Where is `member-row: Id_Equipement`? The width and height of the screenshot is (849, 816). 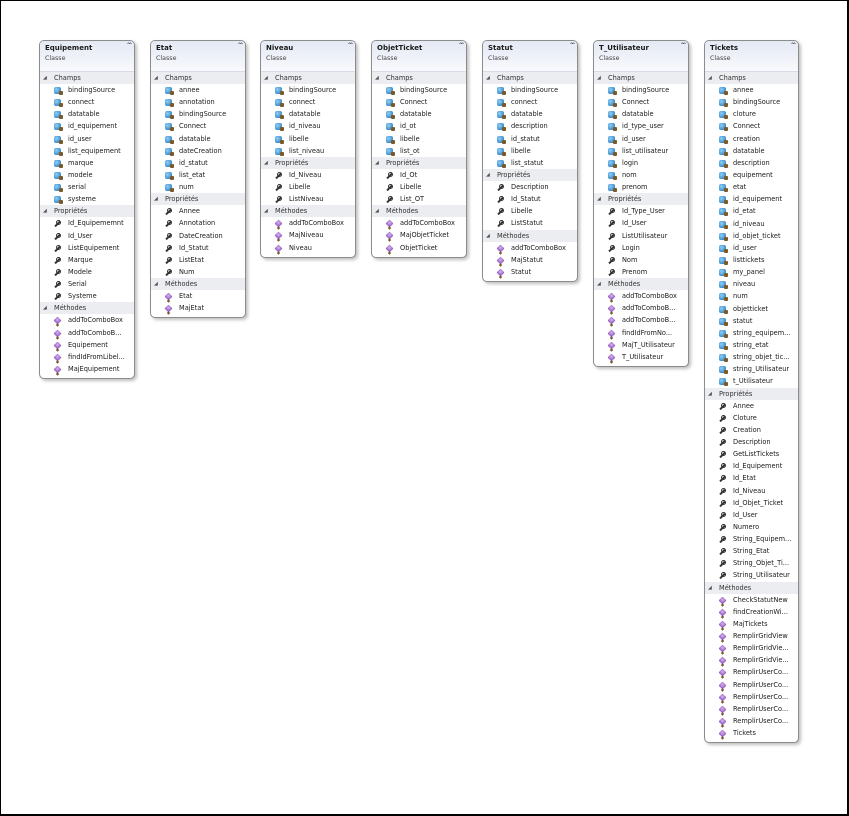
member-row: Id_Equipement is located at coordinates (751, 466).